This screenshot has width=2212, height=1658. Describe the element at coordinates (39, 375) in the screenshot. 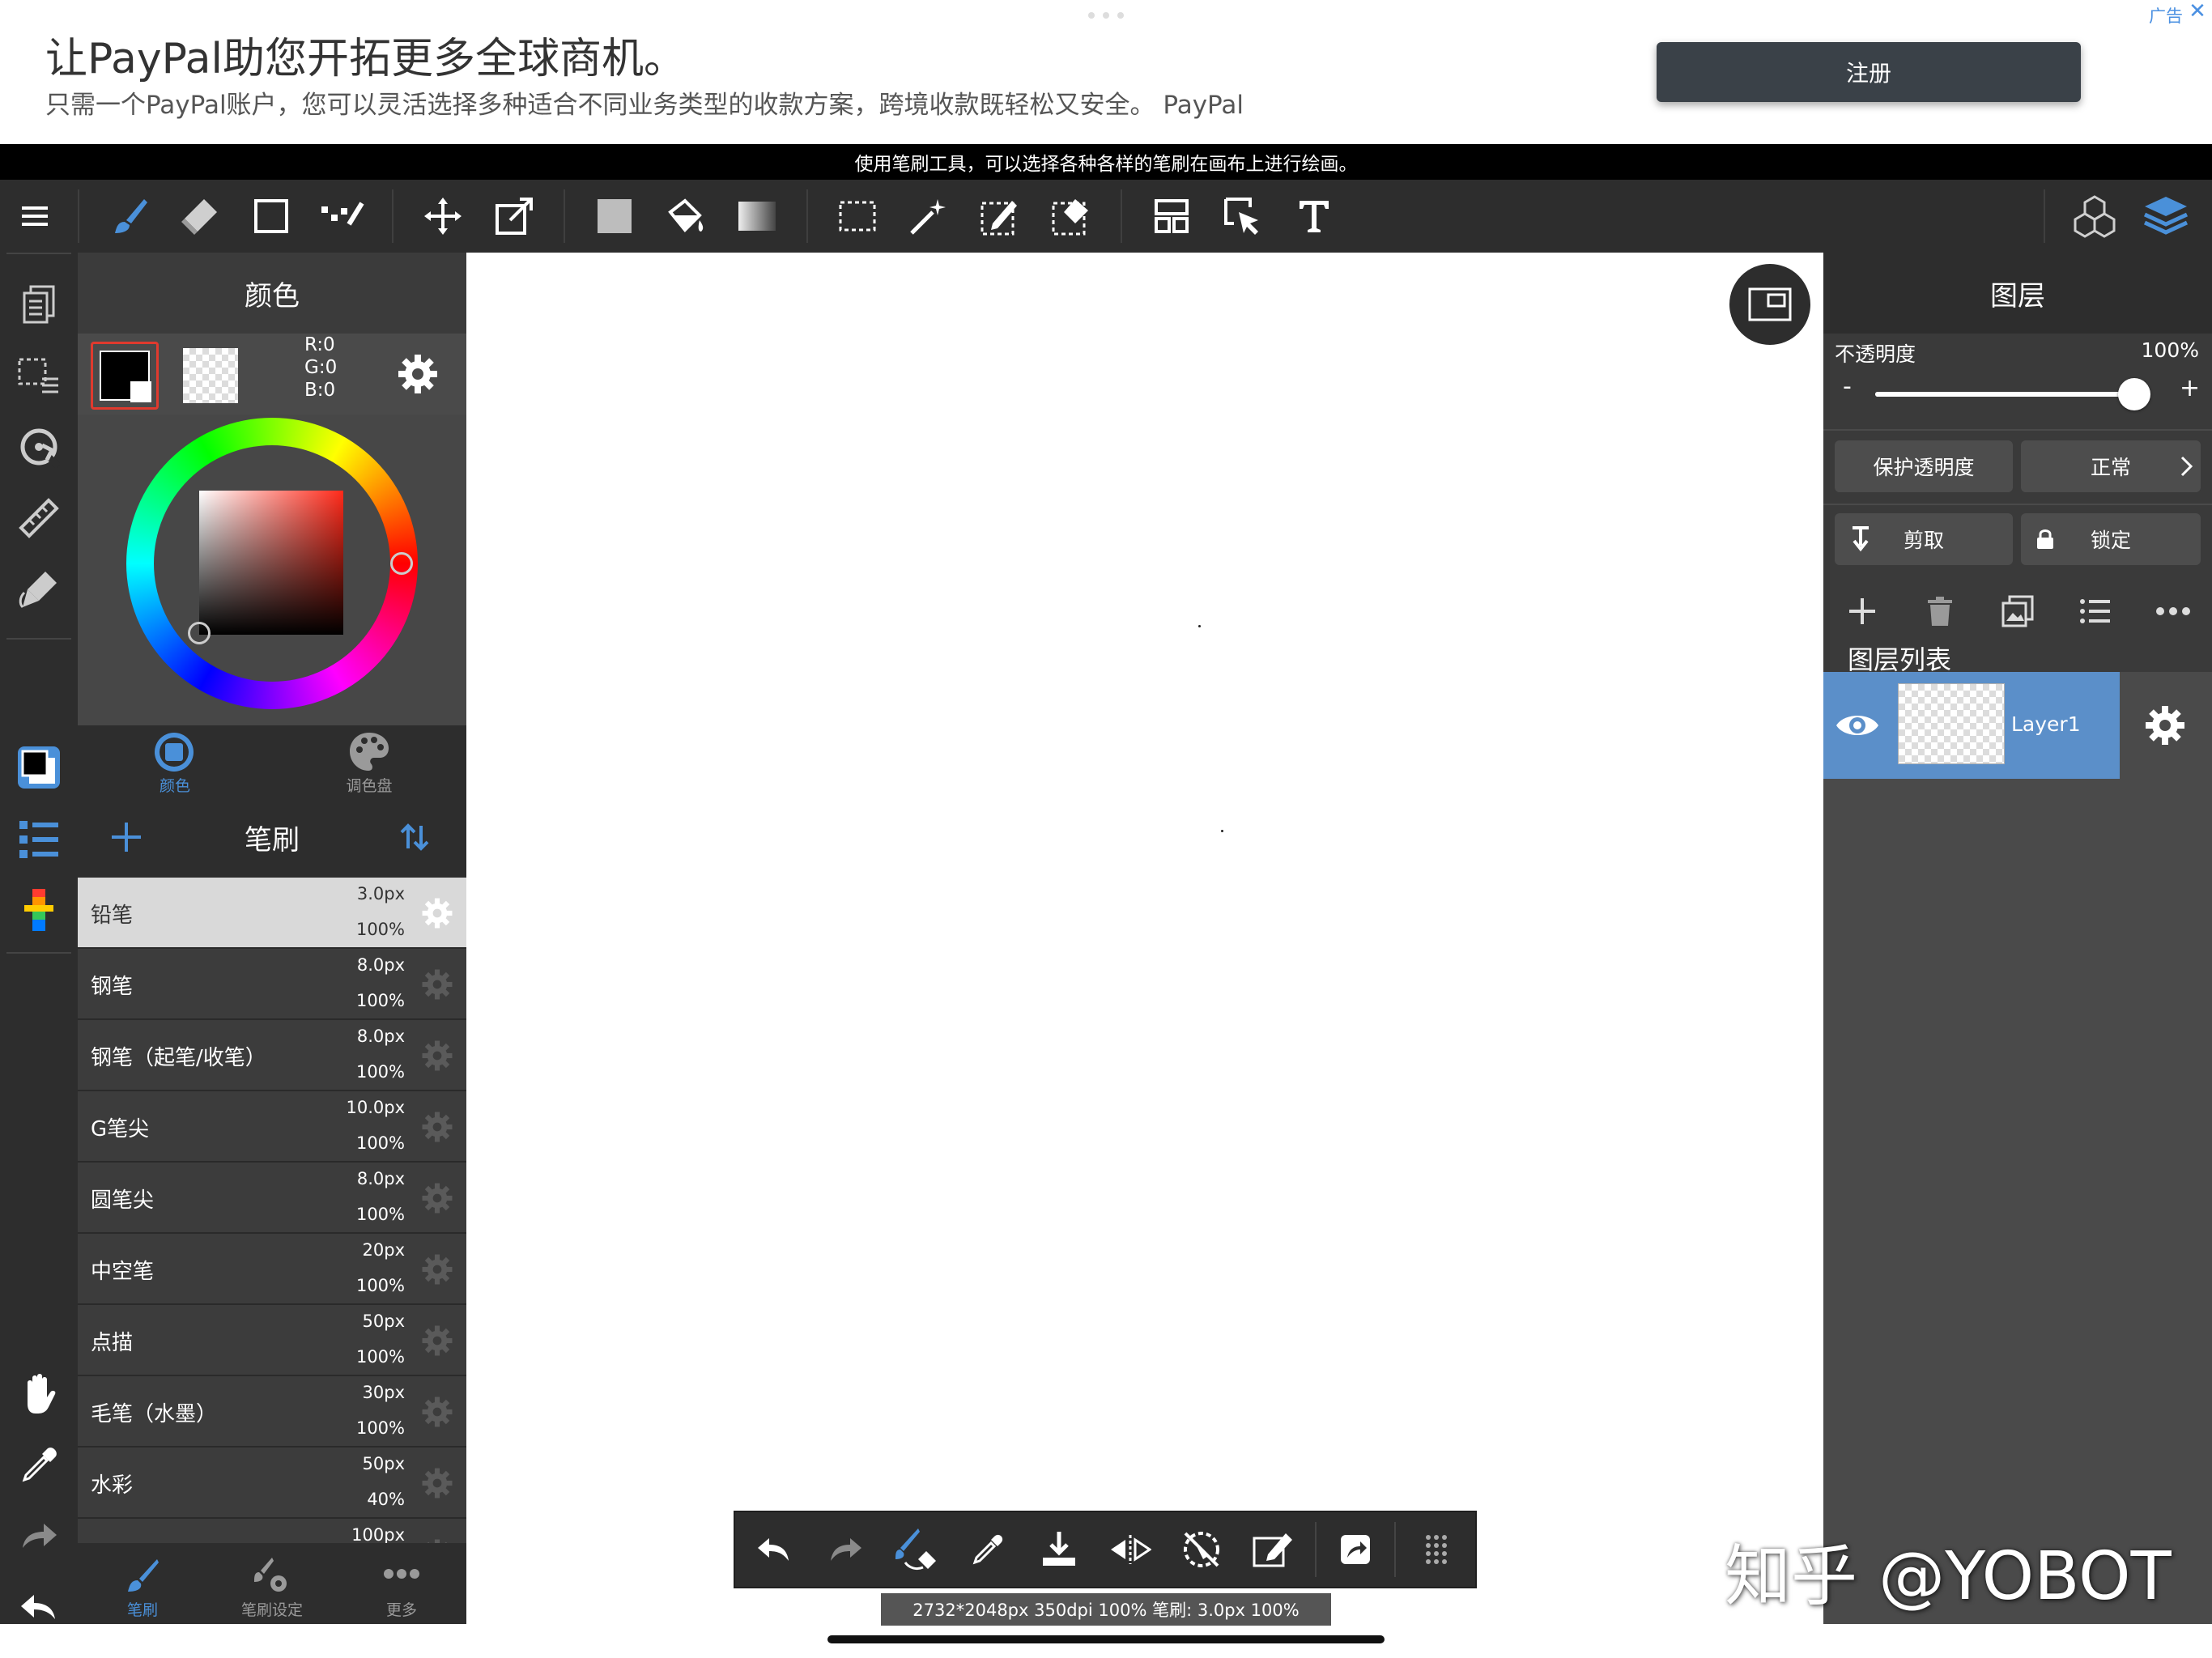

I see `selection-menu-icon` at that location.